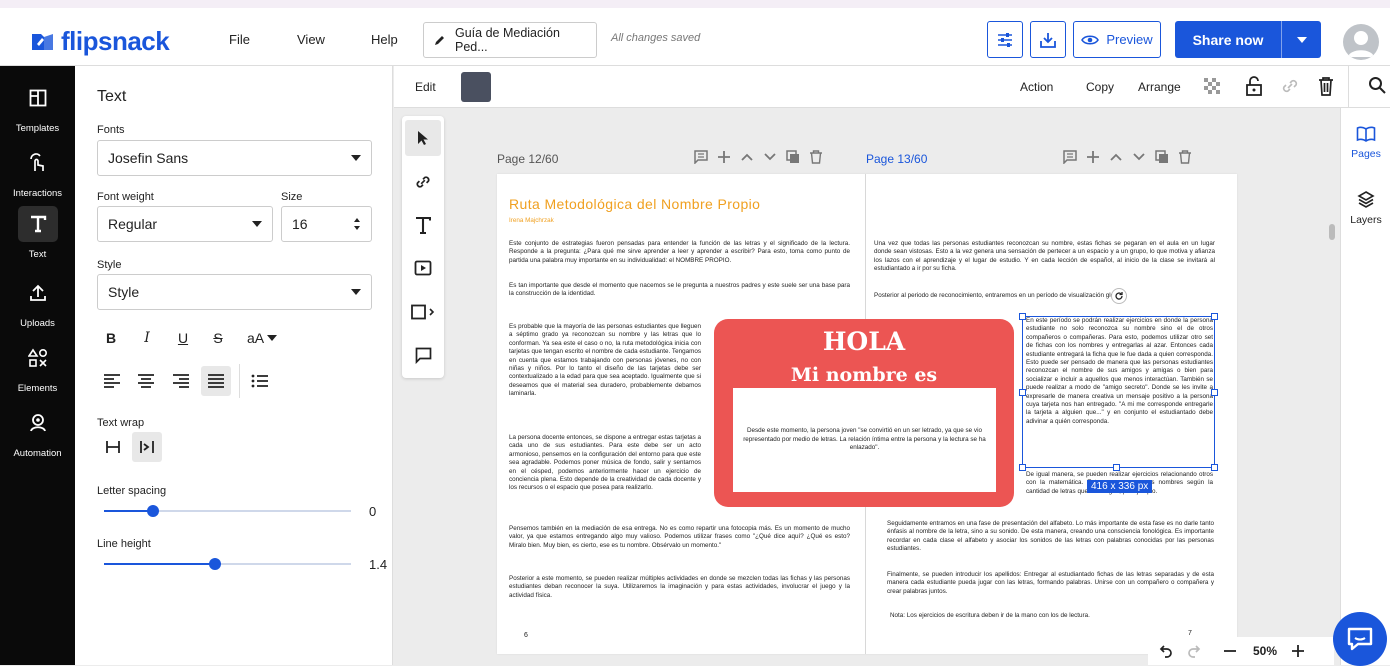  I want to click on line-height-slider, so click(227, 564).